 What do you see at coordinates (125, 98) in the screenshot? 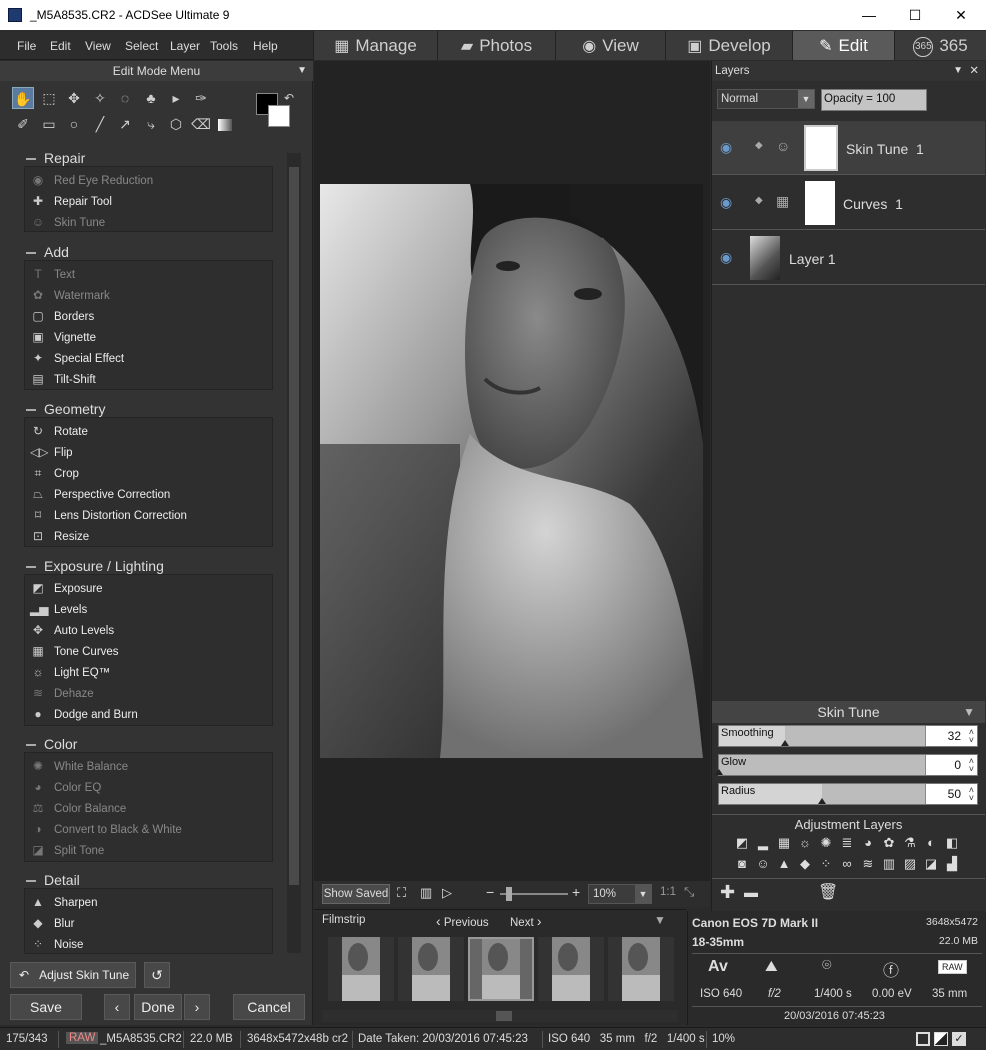
I see `lasso-icon: ◌` at bounding box center [125, 98].